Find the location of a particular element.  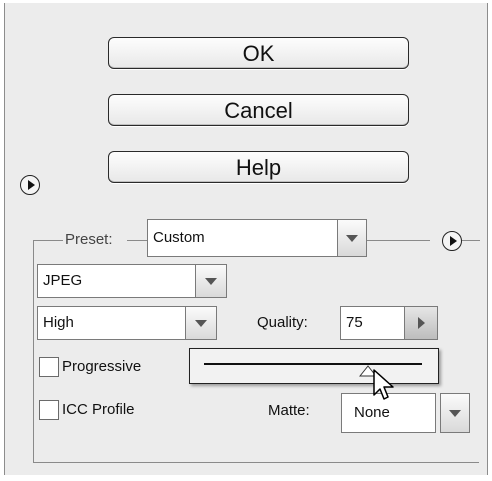

quality-slider-track is located at coordinates (313, 364).